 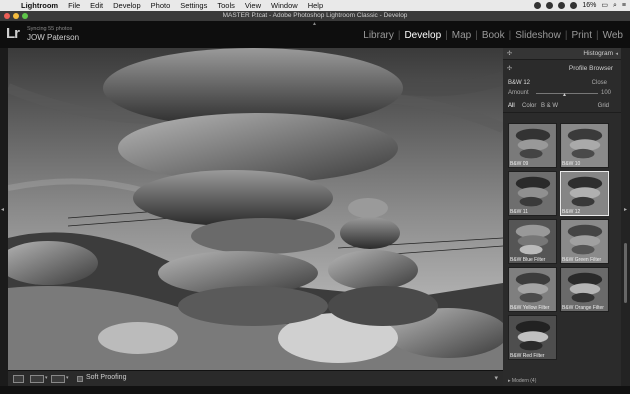 I want to click on identity-plate-name: JOW Paterson, so click(x=53, y=37).